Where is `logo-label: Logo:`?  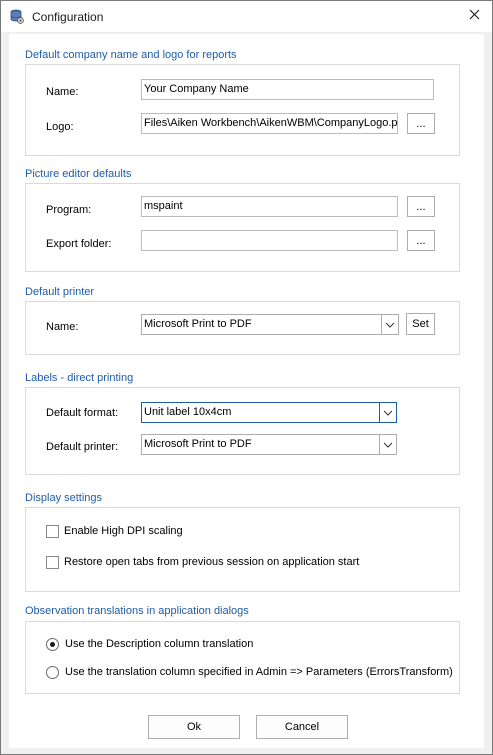 logo-label: Logo: is located at coordinates (60, 127).